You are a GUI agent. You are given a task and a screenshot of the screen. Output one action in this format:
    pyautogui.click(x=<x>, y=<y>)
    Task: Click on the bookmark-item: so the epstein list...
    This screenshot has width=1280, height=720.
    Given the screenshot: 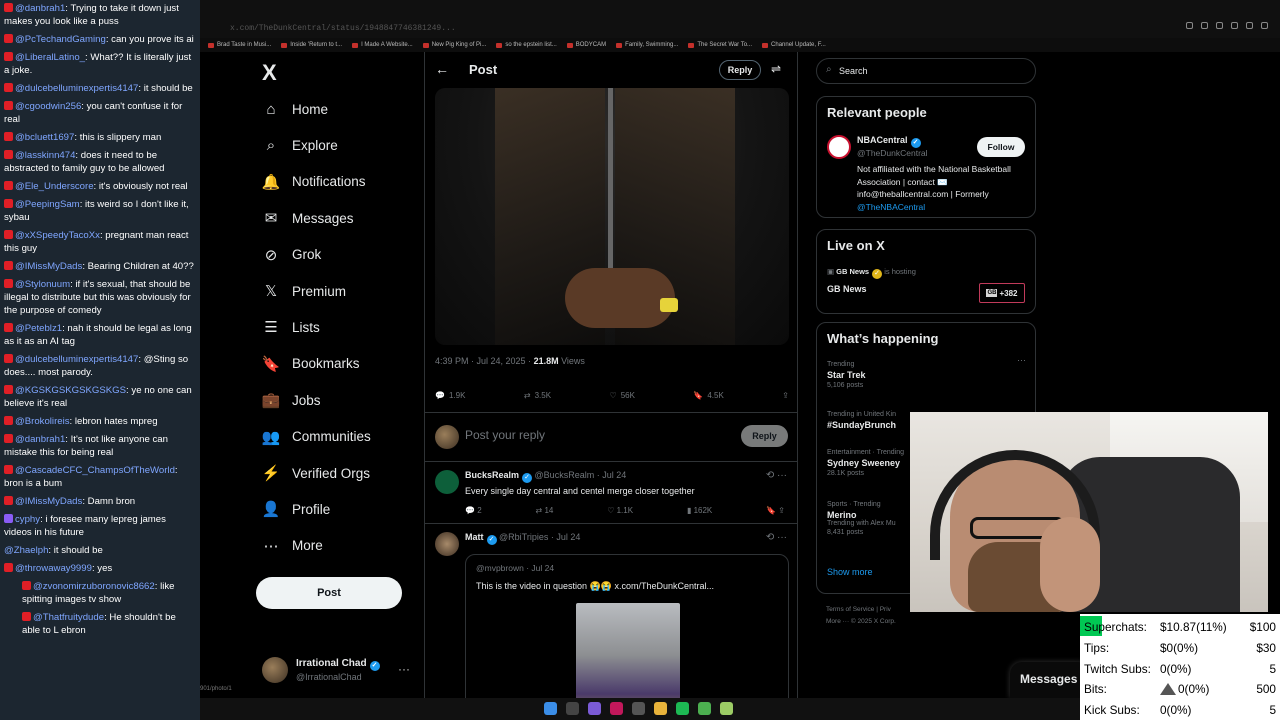 What is the action you would take?
    pyautogui.click(x=526, y=45)
    